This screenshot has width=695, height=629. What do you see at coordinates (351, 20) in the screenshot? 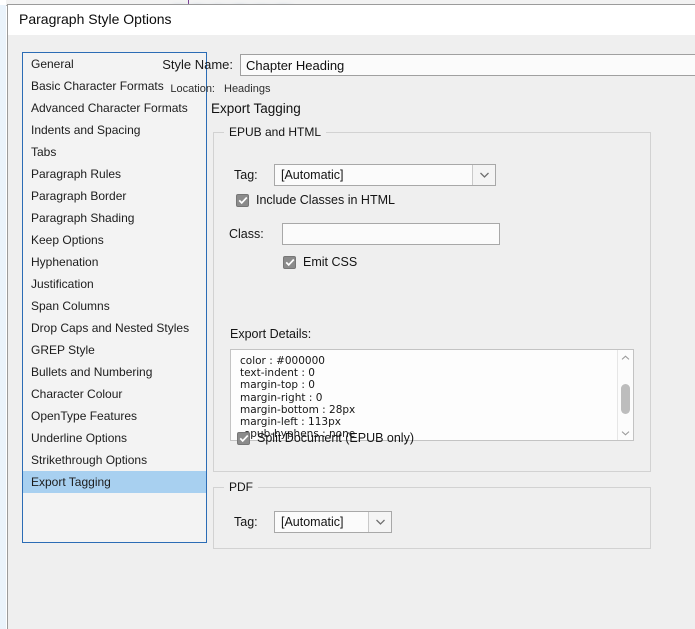
I see `dialog-titlebar: Paragraph Style Options` at bounding box center [351, 20].